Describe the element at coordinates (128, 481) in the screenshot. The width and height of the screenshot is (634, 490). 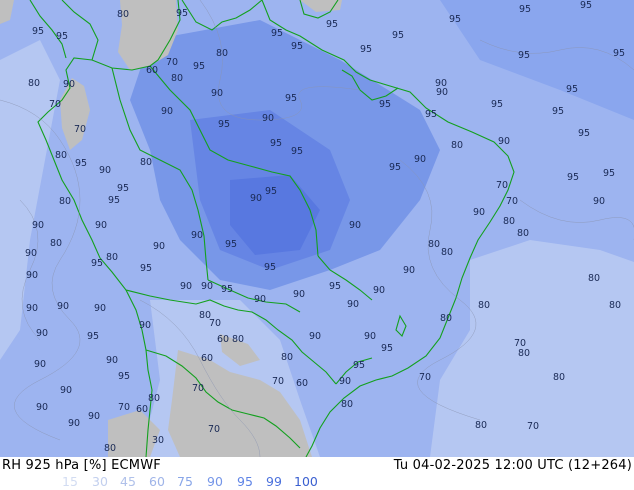
I see `legend-value: 45` at that location.